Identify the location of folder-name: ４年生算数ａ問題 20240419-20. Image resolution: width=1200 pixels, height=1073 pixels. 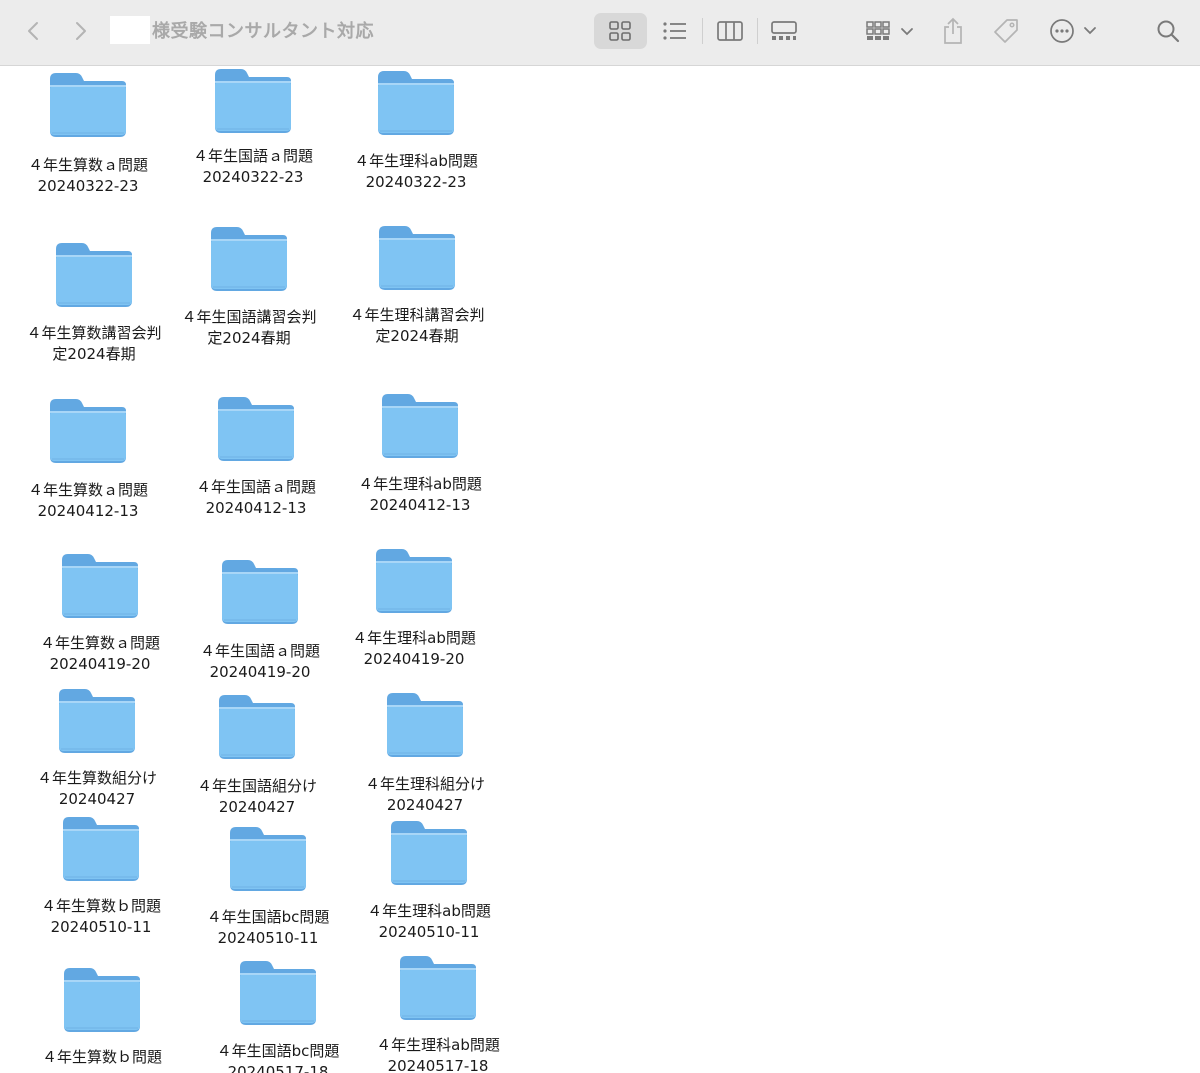
(100, 654).